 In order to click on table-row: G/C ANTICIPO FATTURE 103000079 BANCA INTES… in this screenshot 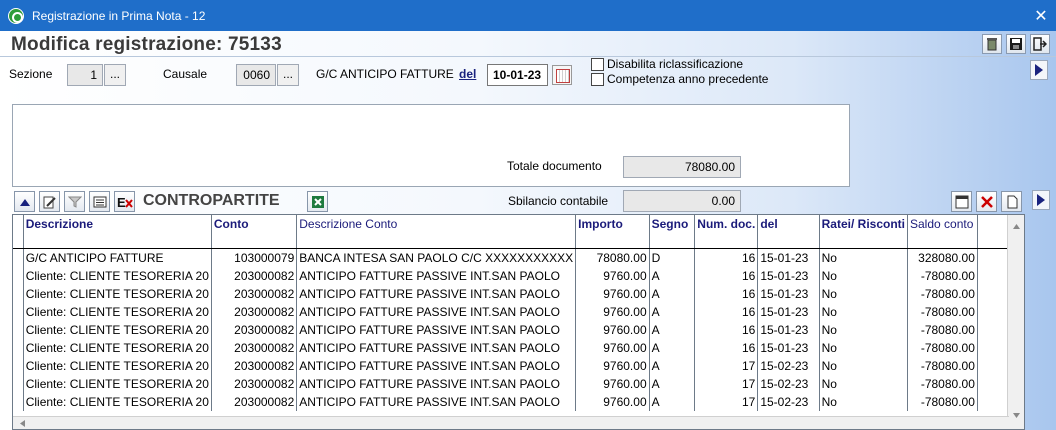, I will do `click(518, 257)`.